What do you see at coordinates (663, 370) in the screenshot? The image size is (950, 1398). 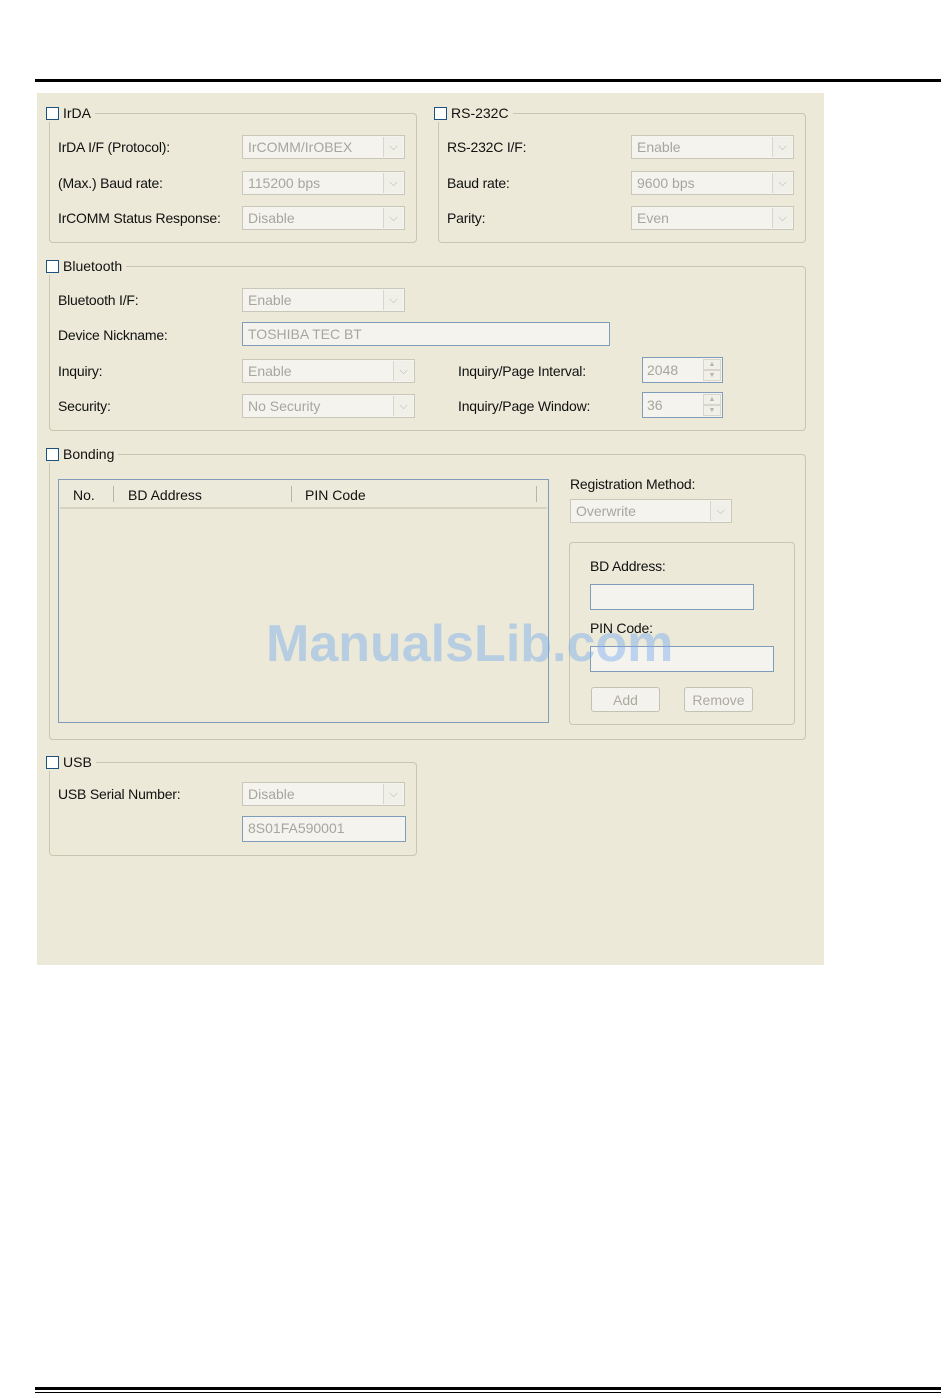 I see `inquiry-interval-value: 2048` at bounding box center [663, 370].